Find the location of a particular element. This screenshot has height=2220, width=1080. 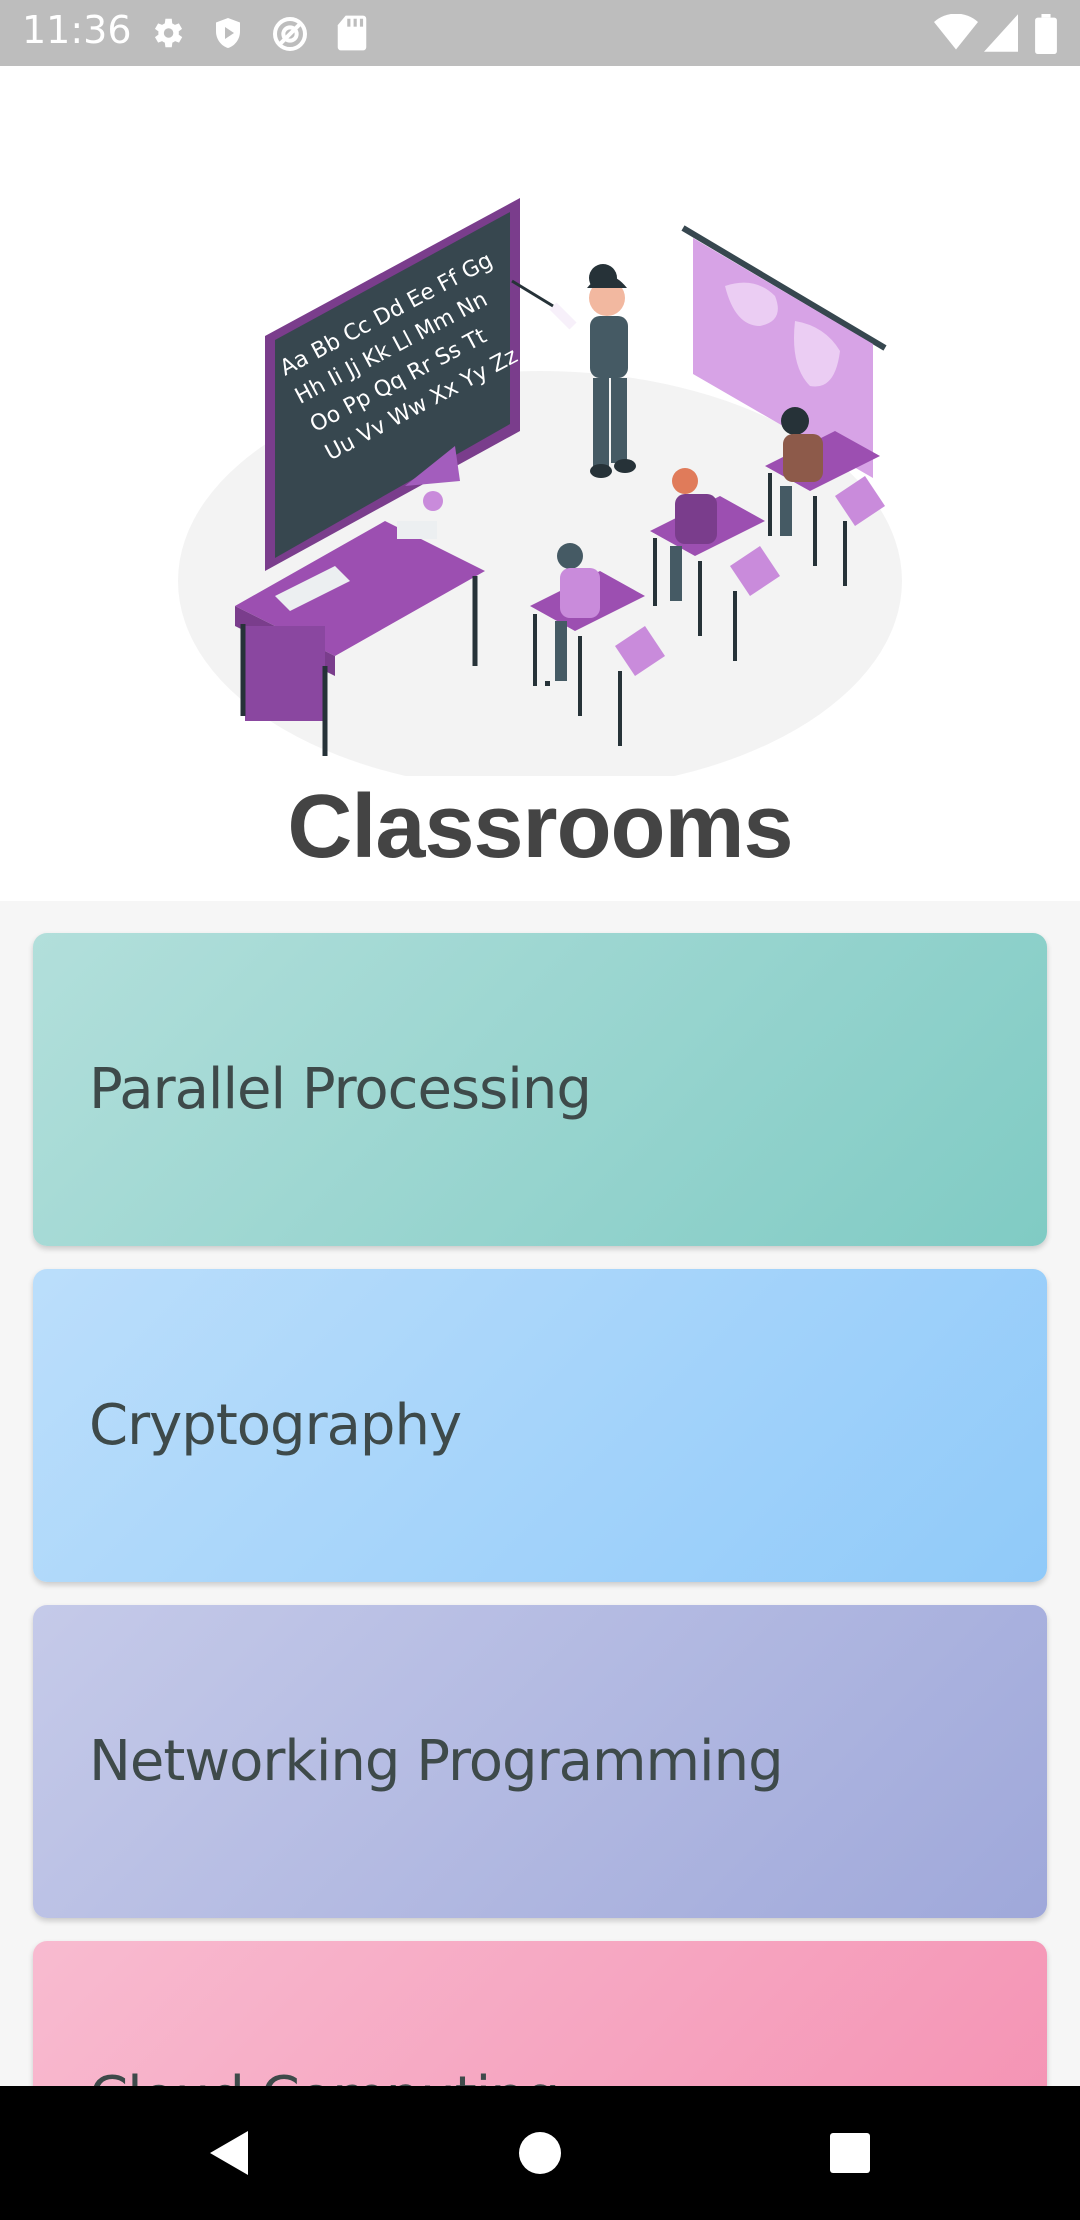

gear-icon is located at coordinates (168, 33).